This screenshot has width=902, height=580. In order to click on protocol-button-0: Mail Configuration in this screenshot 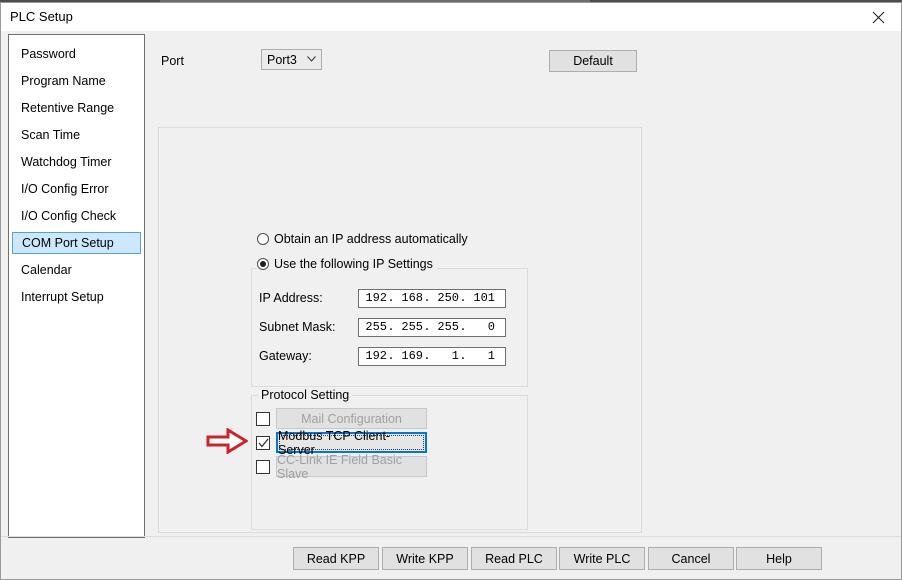, I will do `click(351, 418)`.